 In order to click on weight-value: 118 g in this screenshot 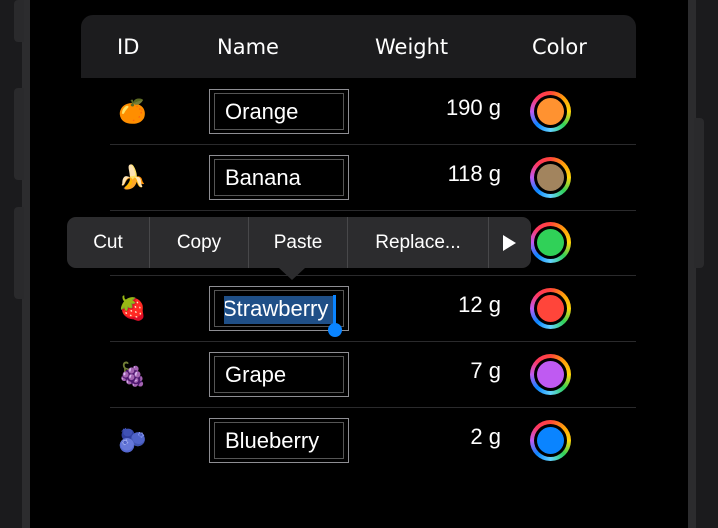, I will do `click(474, 173)`.